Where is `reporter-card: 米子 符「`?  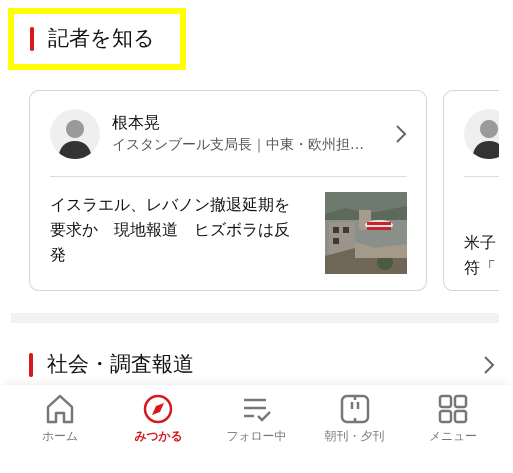
reporter-card: 米子 符「 is located at coordinates (471, 190).